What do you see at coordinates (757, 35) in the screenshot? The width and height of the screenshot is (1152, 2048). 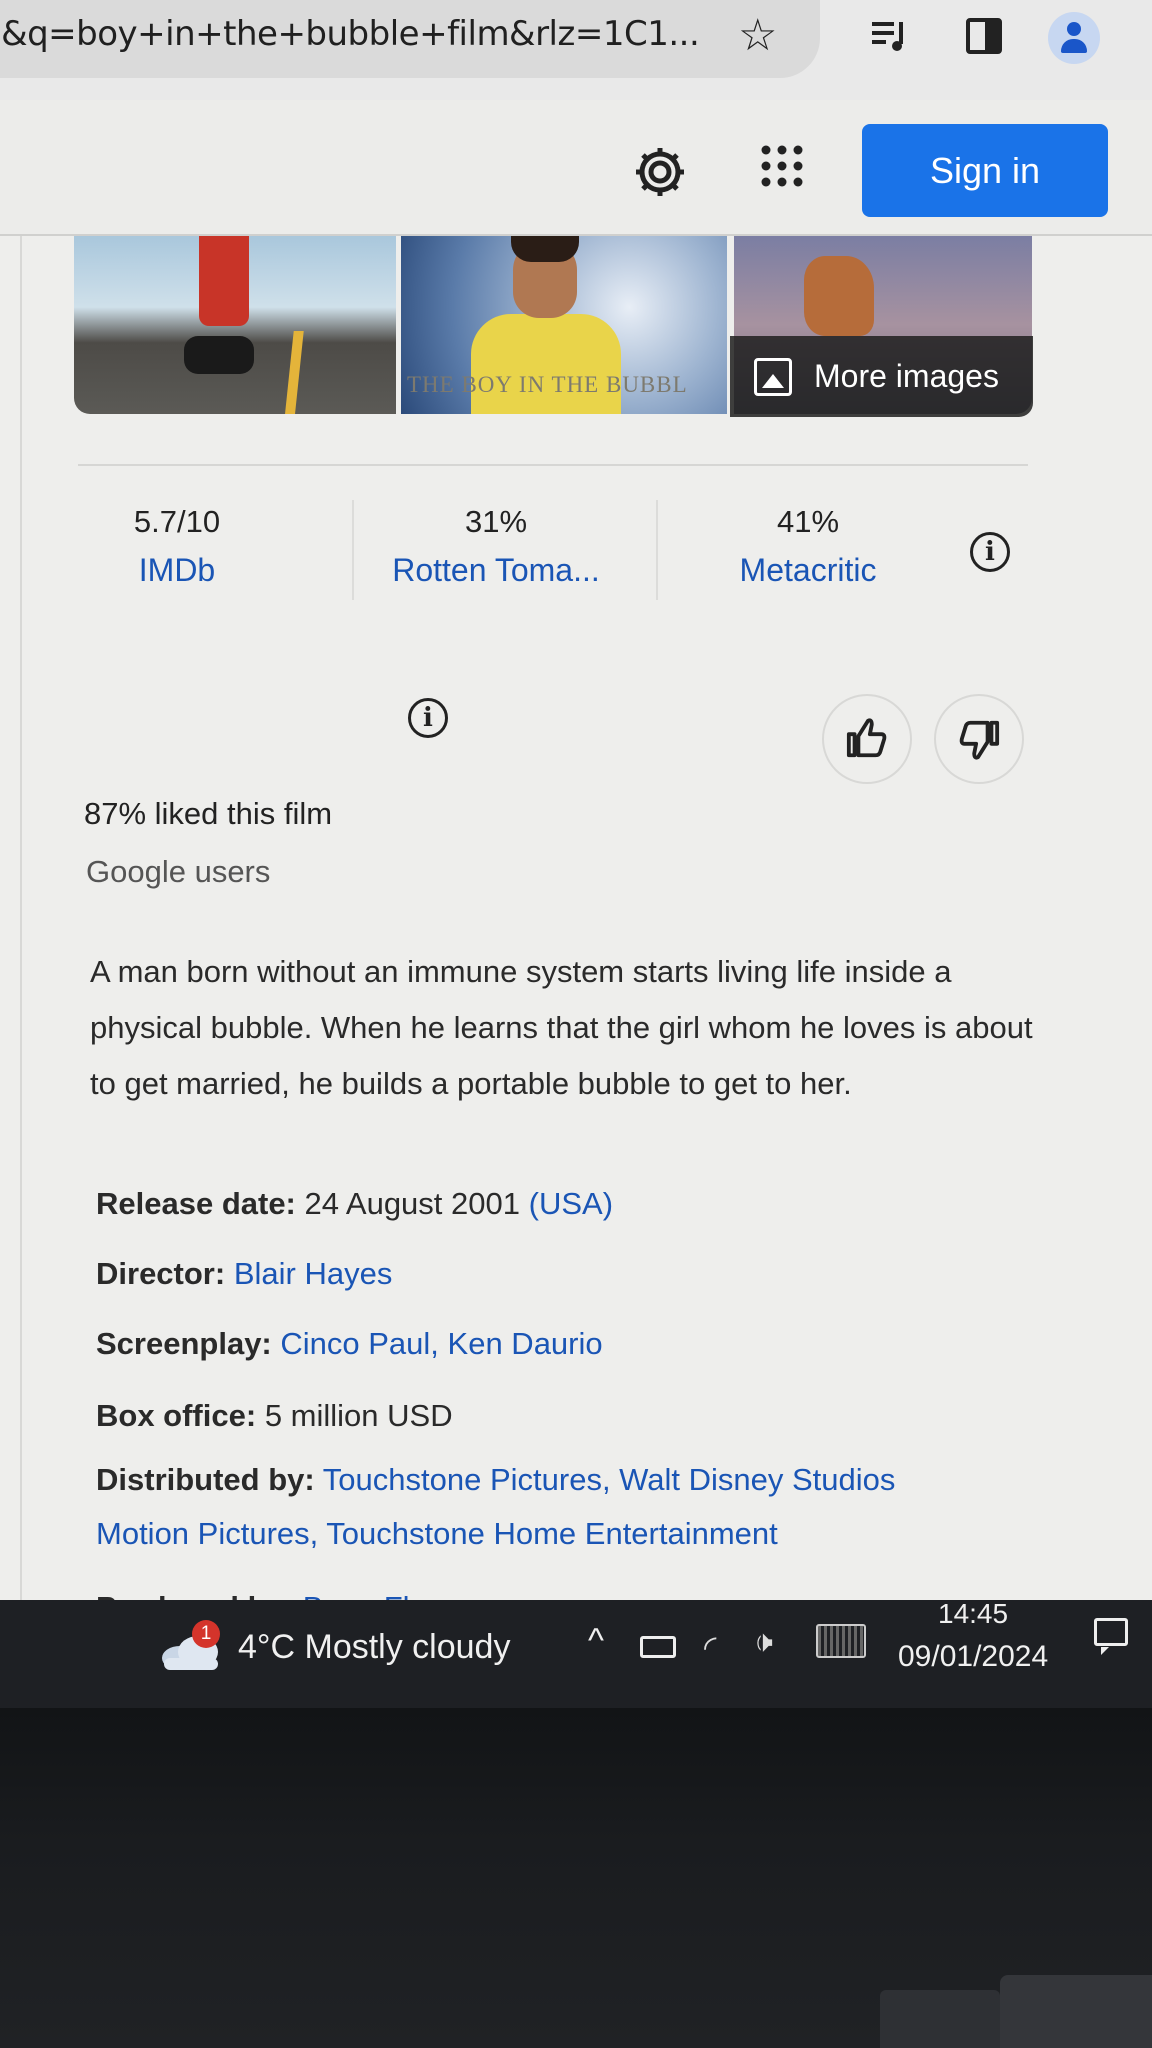 I see `bookmark-star-icon: ☆` at bounding box center [757, 35].